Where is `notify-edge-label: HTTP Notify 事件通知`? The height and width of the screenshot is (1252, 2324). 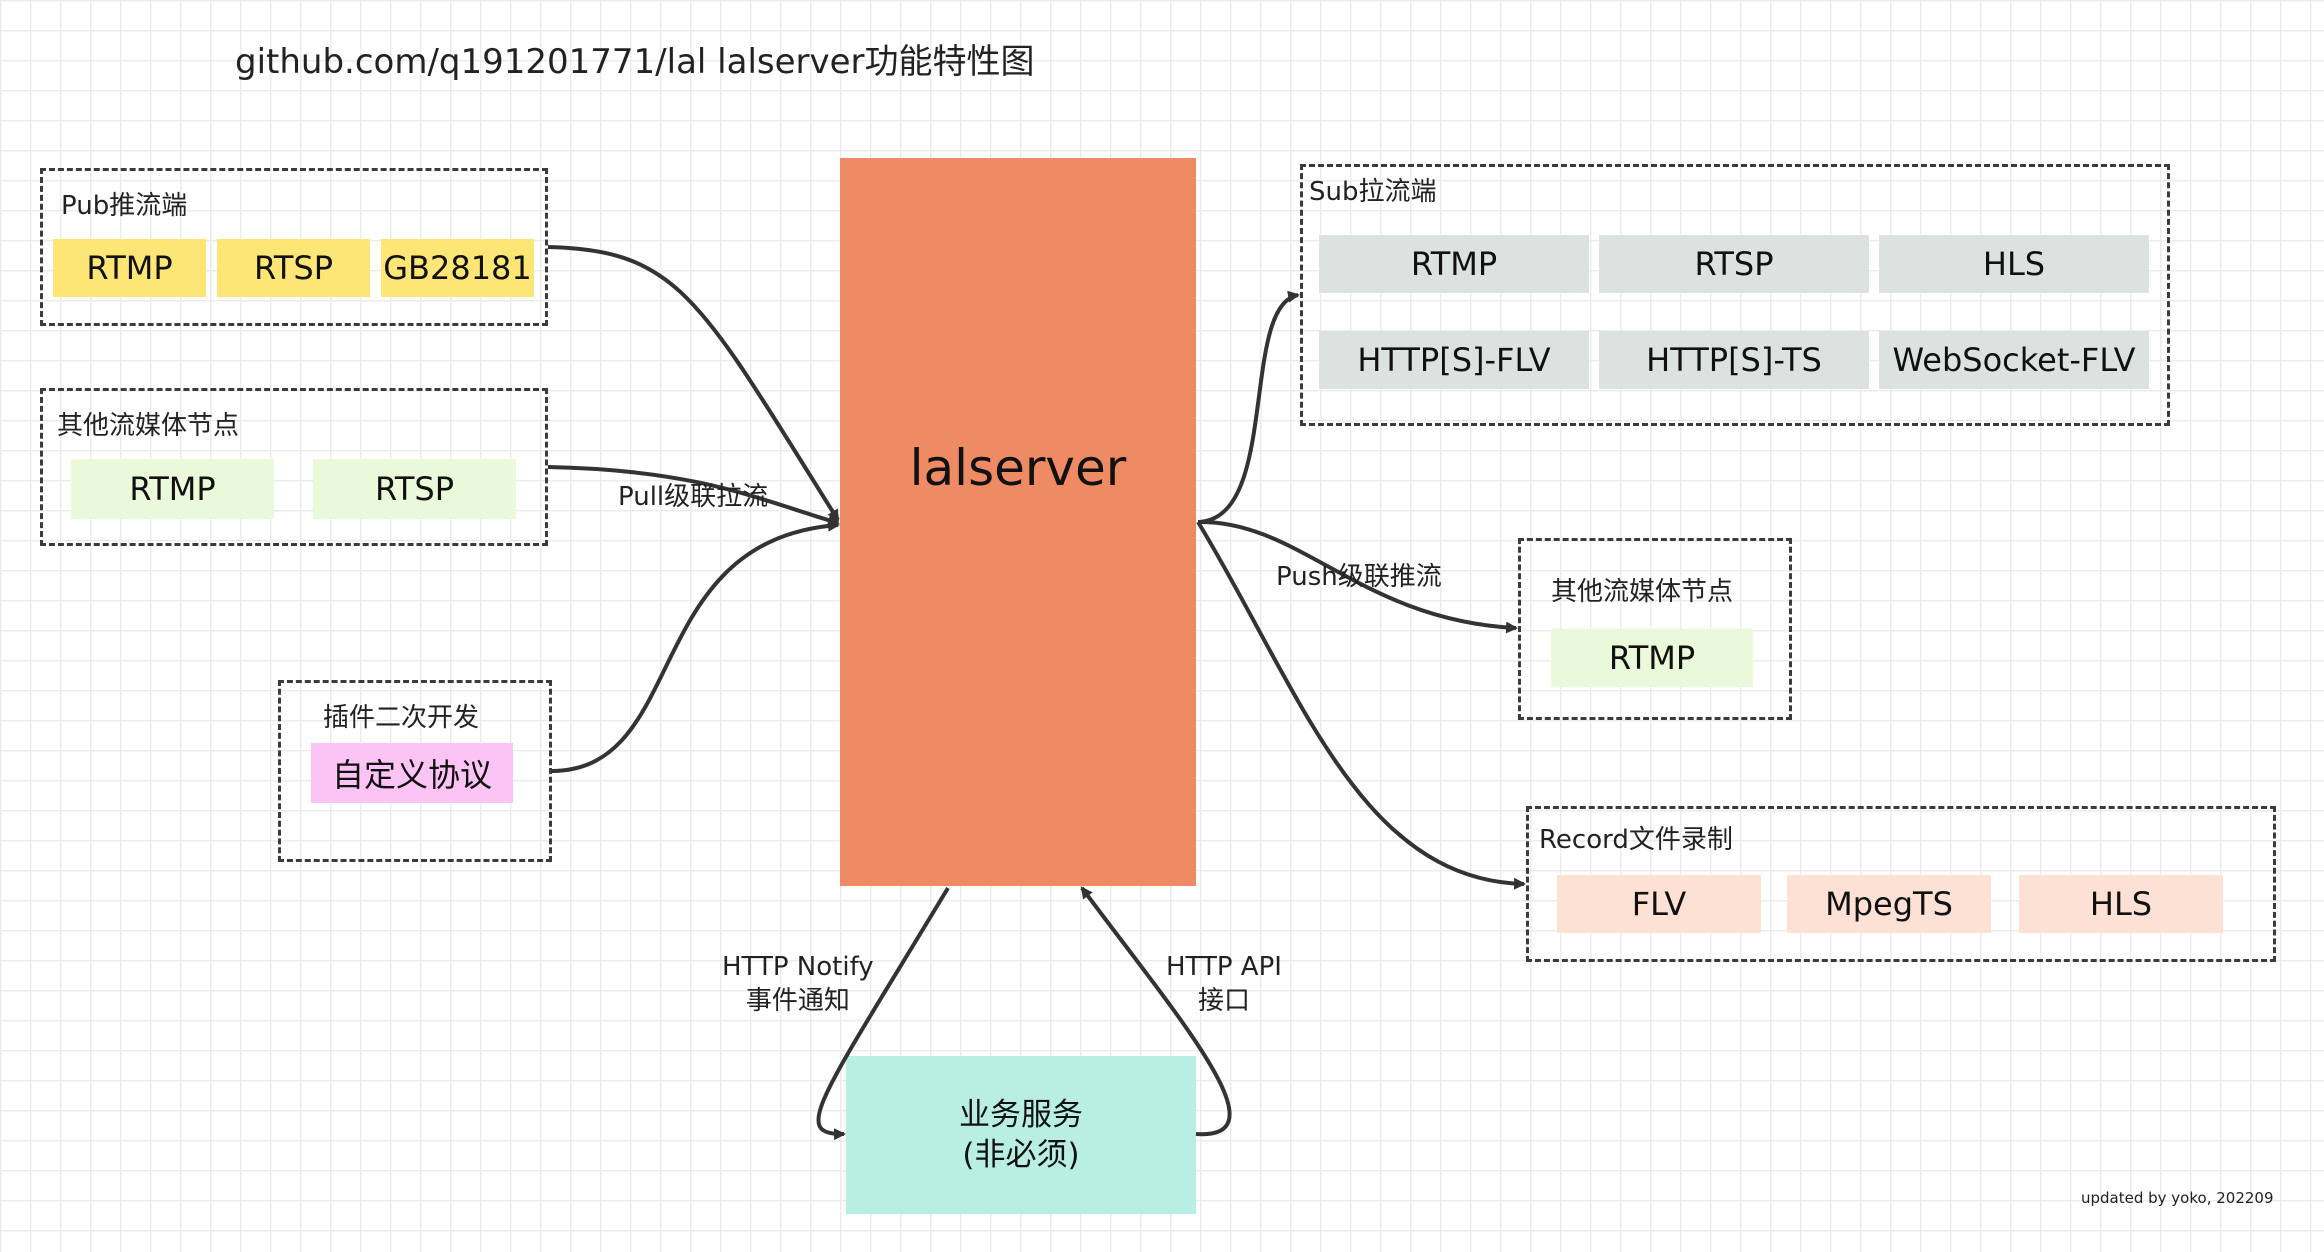
notify-edge-label: HTTP Notify 事件通知 is located at coordinates (798, 984).